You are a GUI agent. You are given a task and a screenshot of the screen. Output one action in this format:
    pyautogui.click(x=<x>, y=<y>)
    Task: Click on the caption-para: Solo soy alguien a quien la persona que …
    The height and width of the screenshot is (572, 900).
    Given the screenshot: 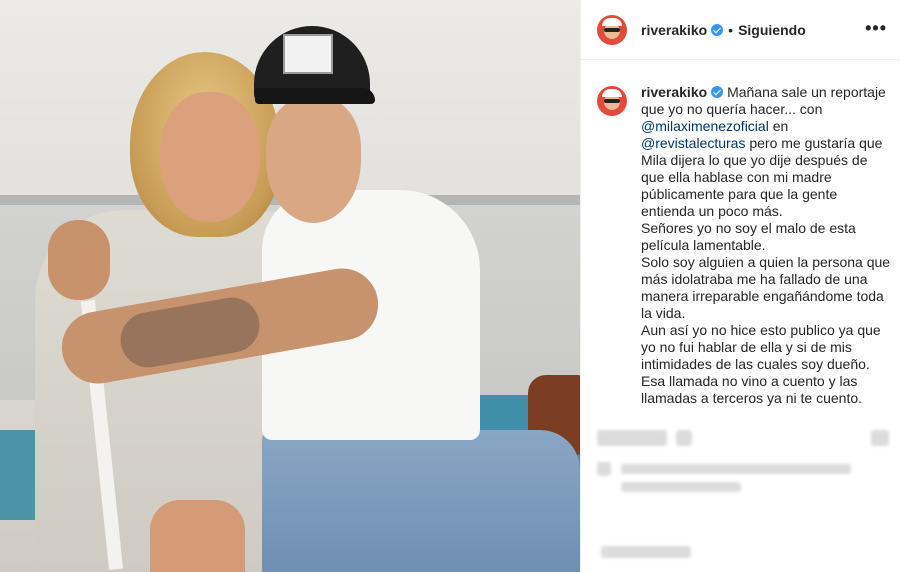 What is the action you would take?
    pyautogui.click(x=766, y=287)
    